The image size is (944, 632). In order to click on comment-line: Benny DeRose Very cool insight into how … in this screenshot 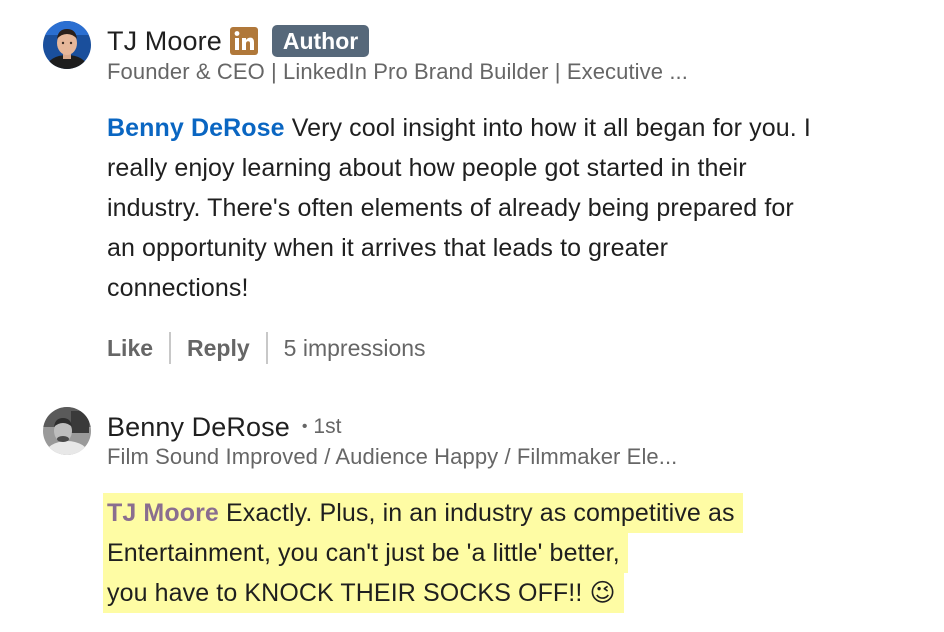, I will do `click(517, 128)`.